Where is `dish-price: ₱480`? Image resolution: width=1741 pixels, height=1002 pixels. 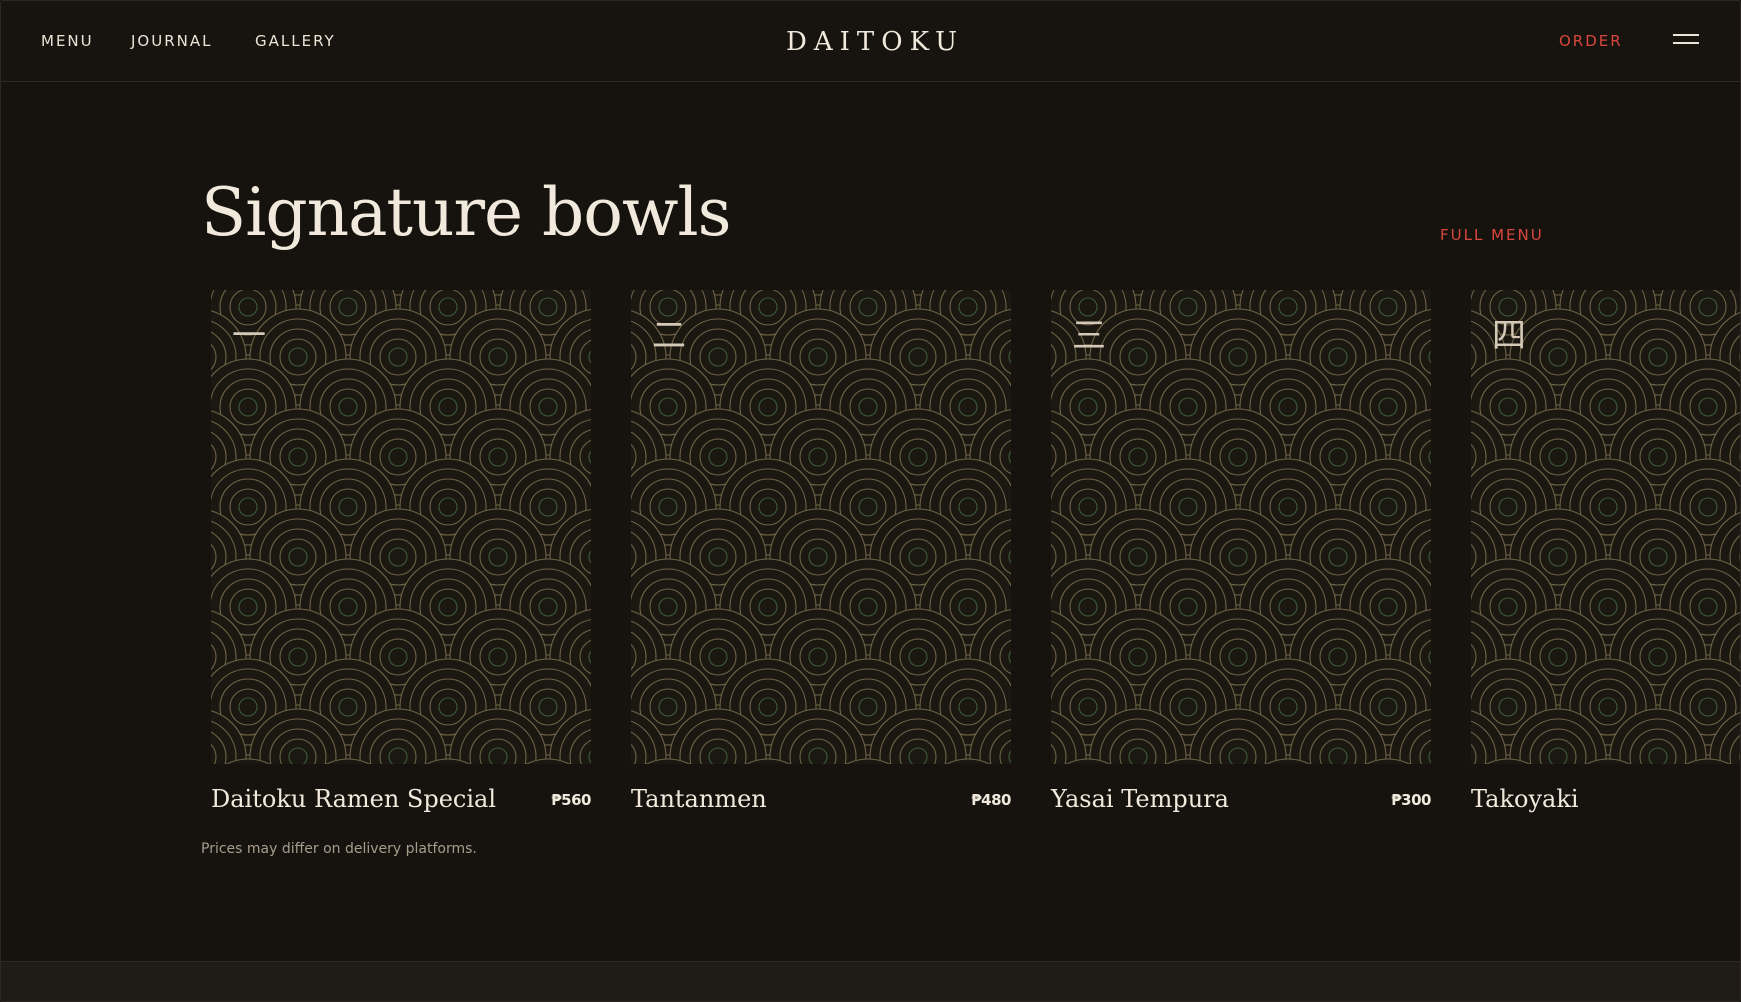
dish-price: ₱480 is located at coordinates (991, 800).